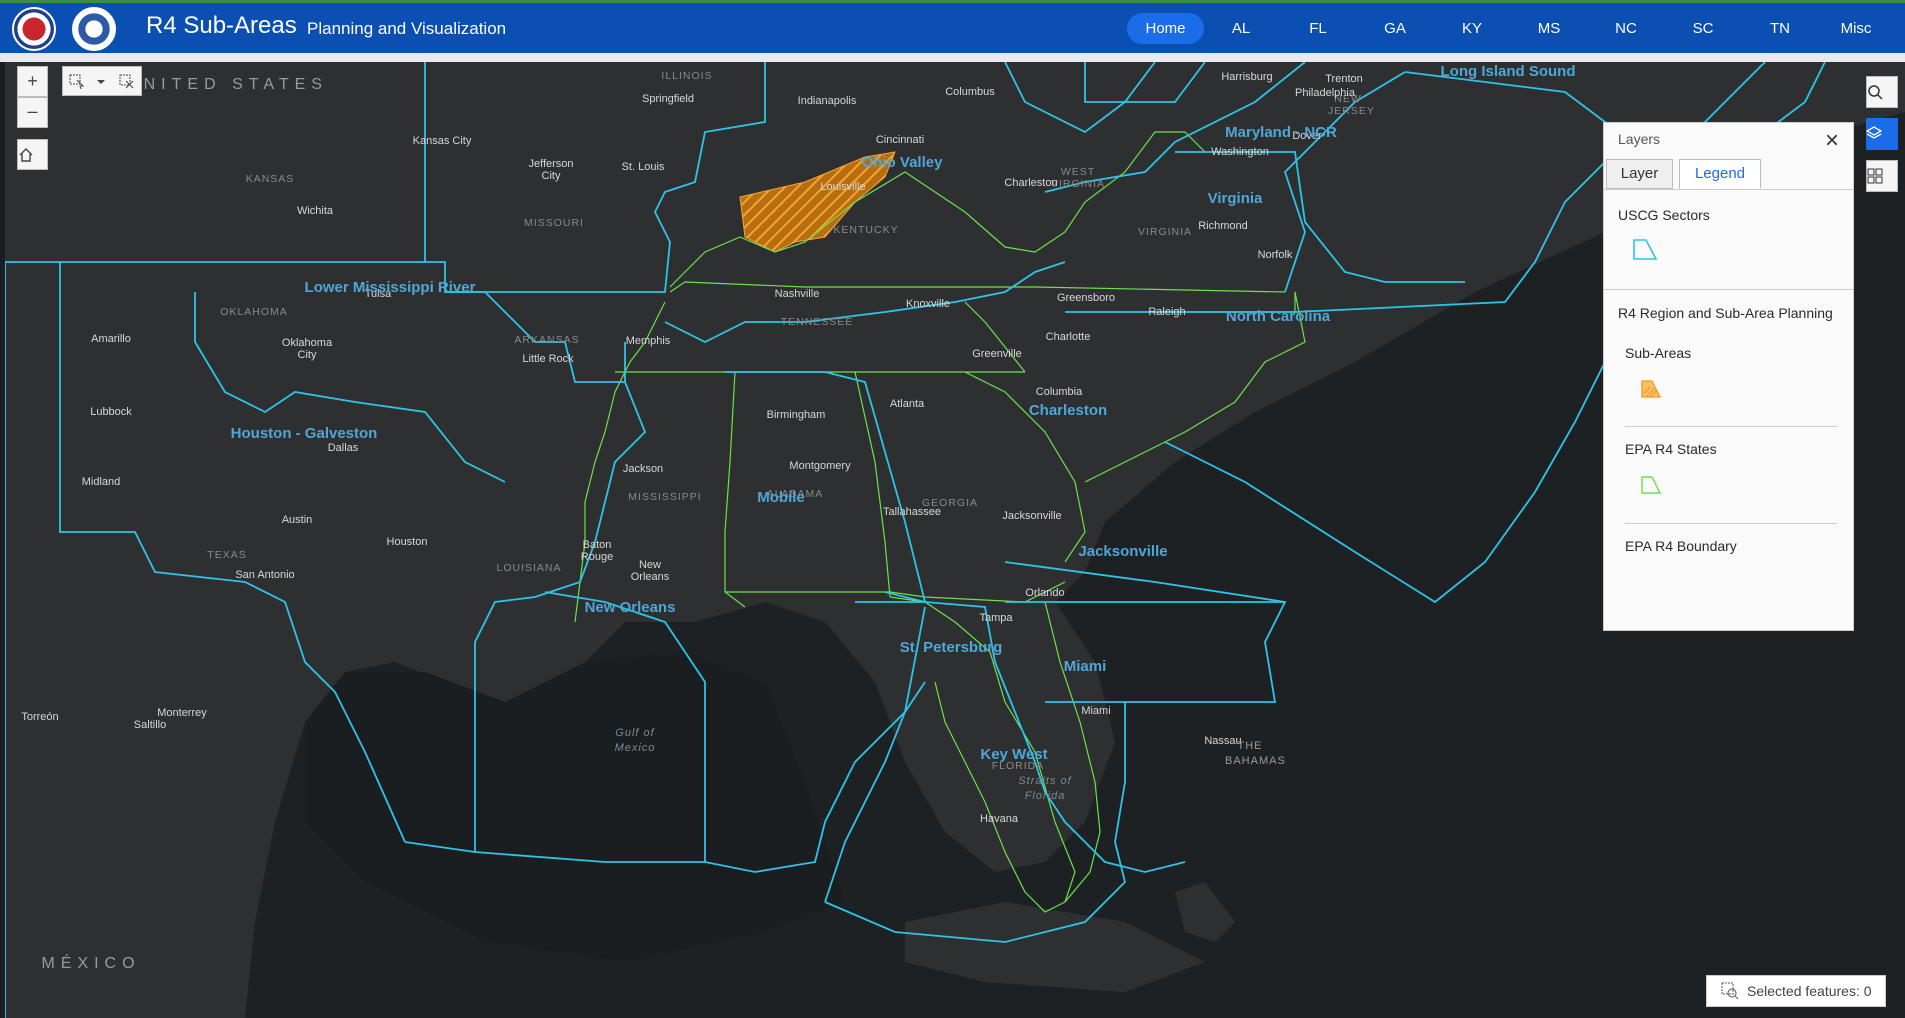  What do you see at coordinates (952, 57) in the screenshot?
I see `header-divider` at bounding box center [952, 57].